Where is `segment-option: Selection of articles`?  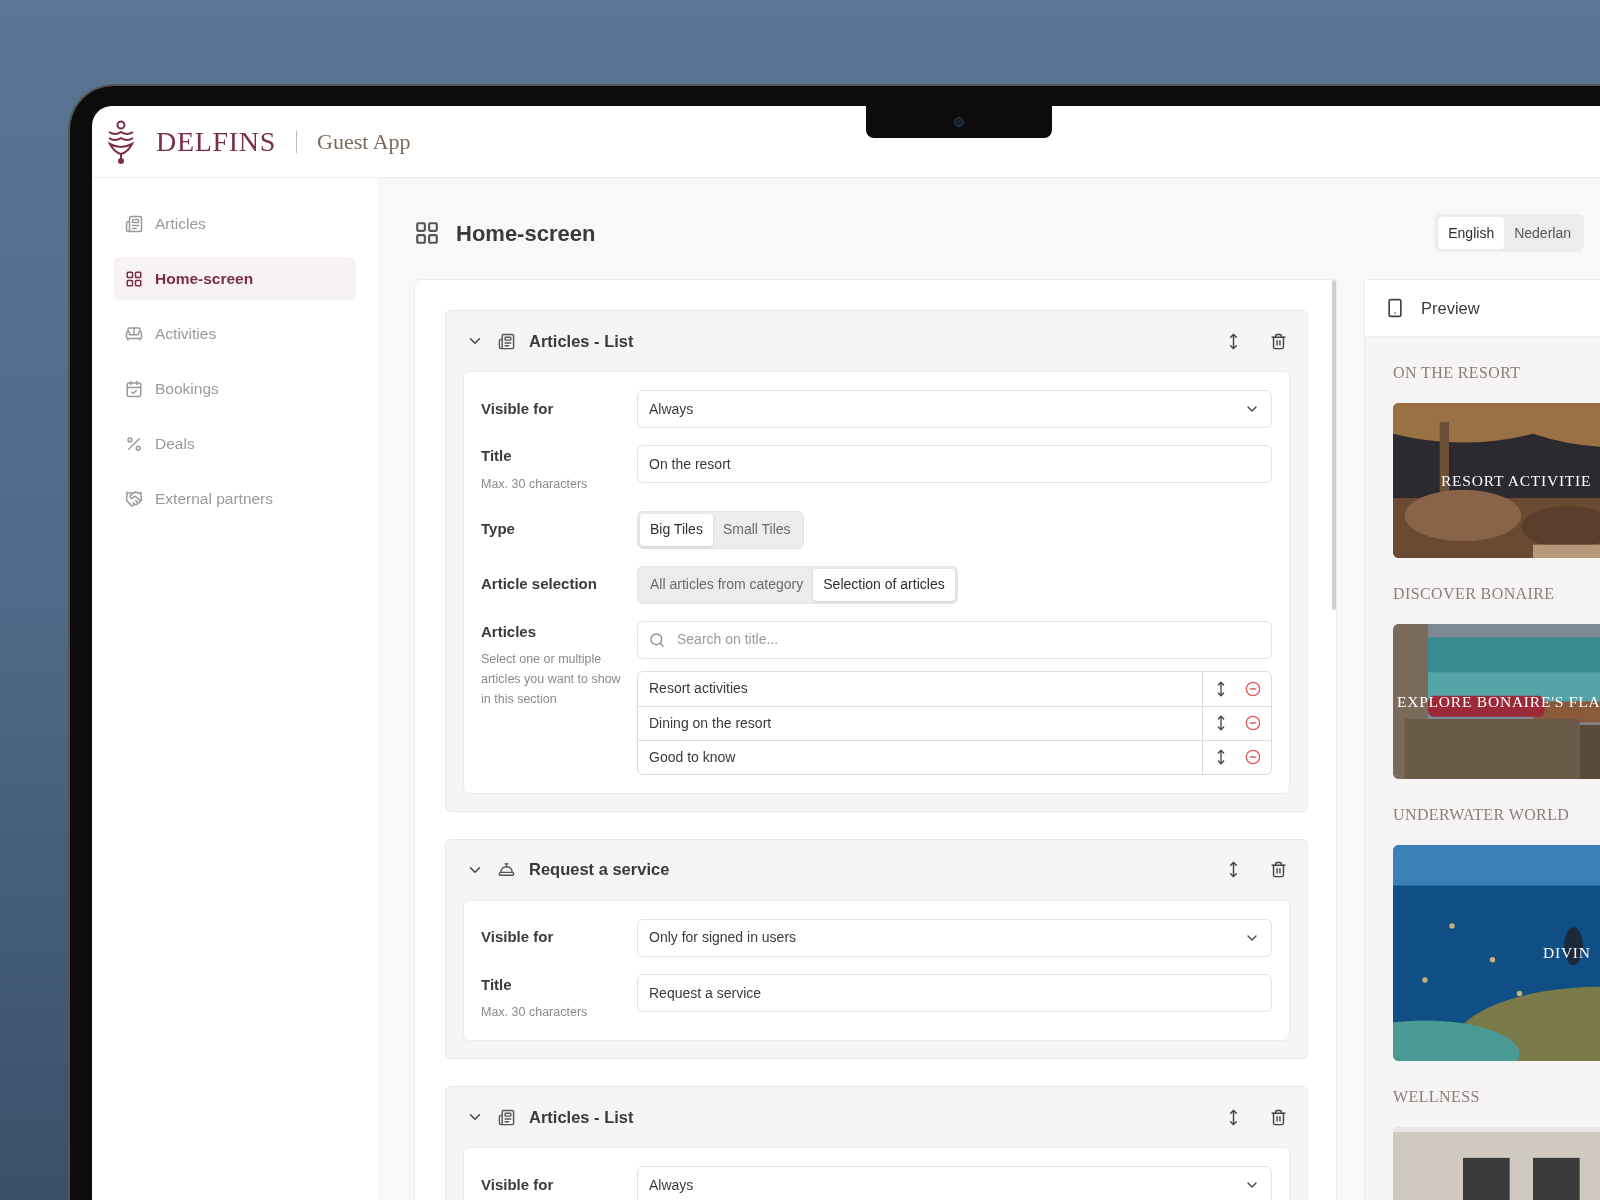 segment-option: Selection of articles is located at coordinates (884, 584).